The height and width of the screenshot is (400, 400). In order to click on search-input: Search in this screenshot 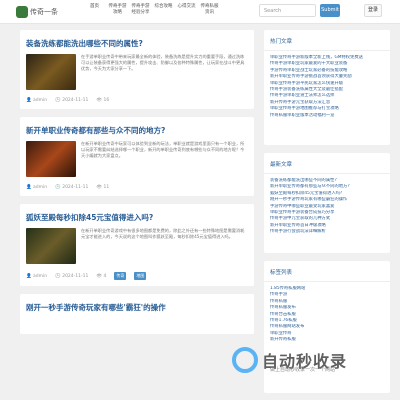, I will do `click(287, 10)`.